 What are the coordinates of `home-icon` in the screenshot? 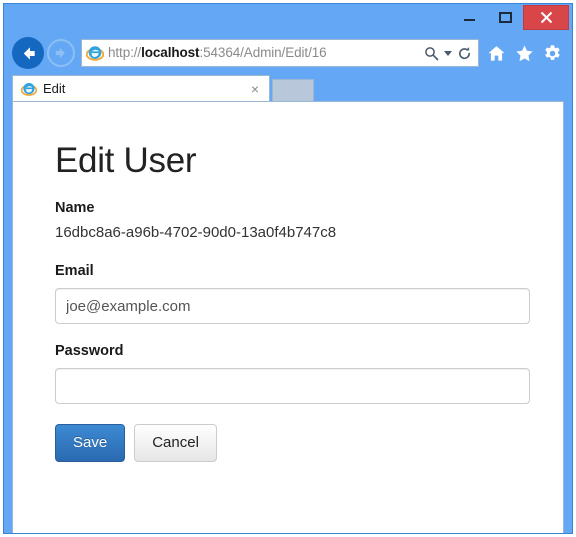 It's located at (496, 53).